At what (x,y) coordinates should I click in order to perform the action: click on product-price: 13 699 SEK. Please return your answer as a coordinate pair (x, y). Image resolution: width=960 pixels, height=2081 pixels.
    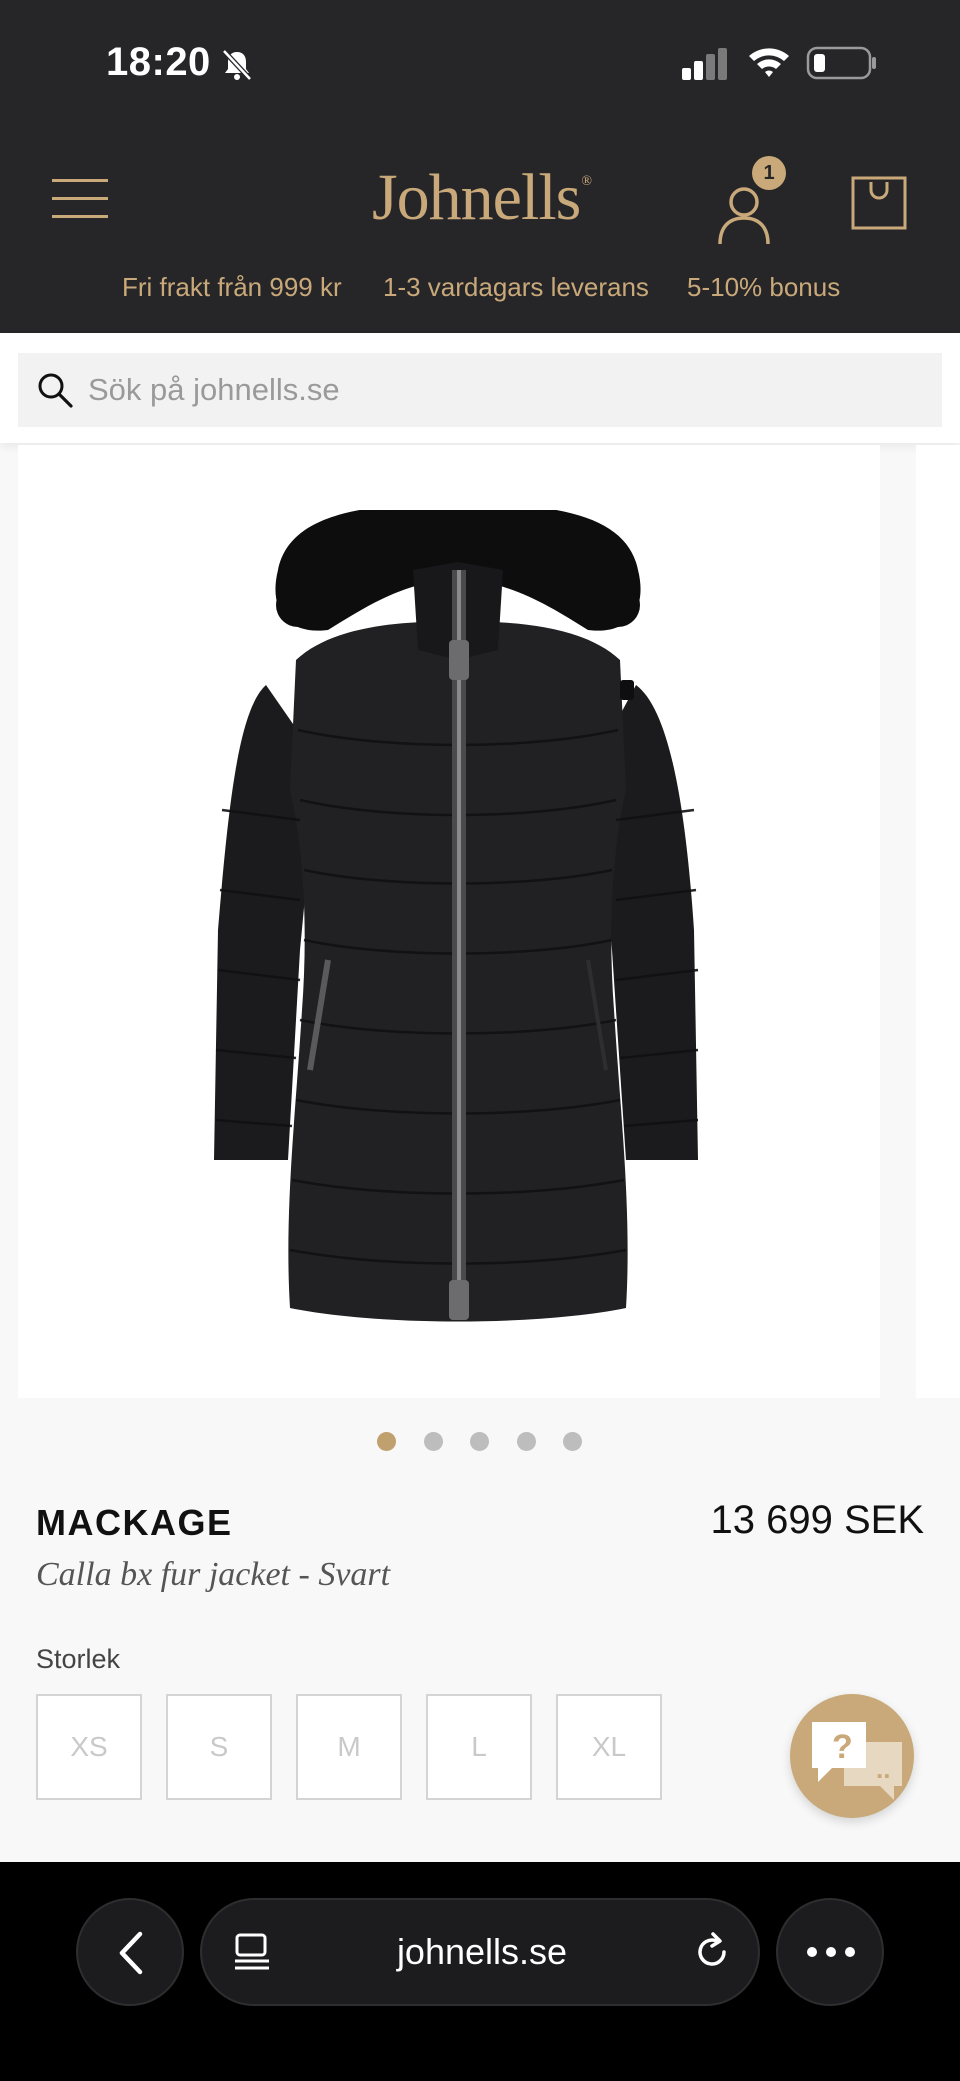
    Looking at the image, I should click on (817, 1520).